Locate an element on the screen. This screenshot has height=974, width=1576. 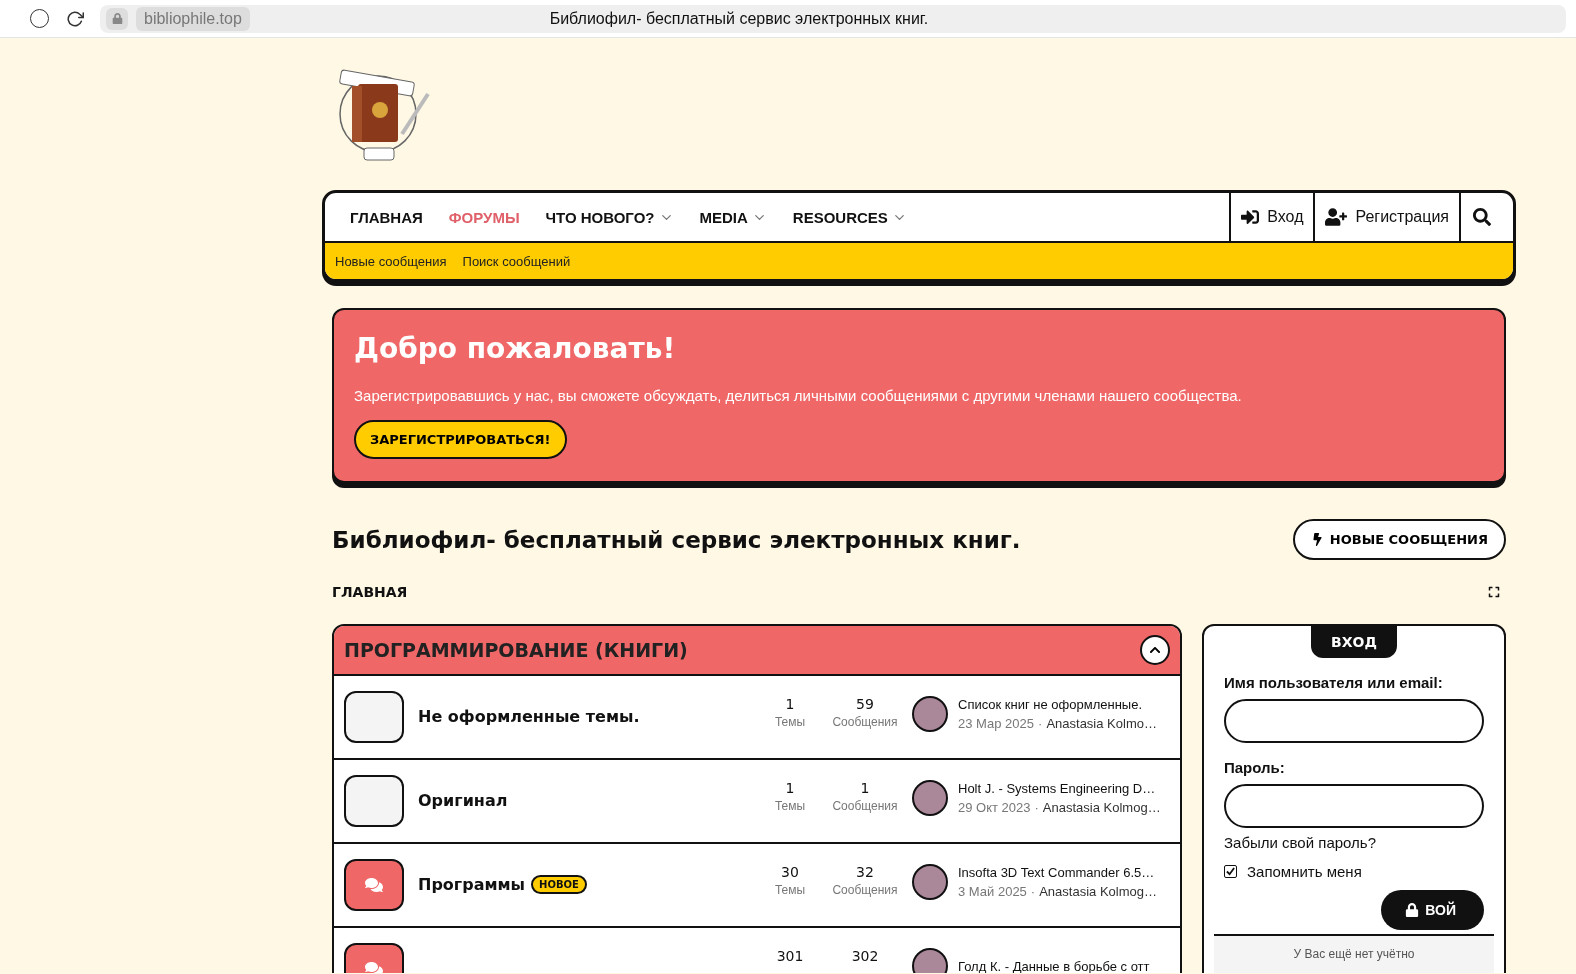
last-post-title: Голд К. - Данные в борьбе с отт is located at coordinates (1054, 965).